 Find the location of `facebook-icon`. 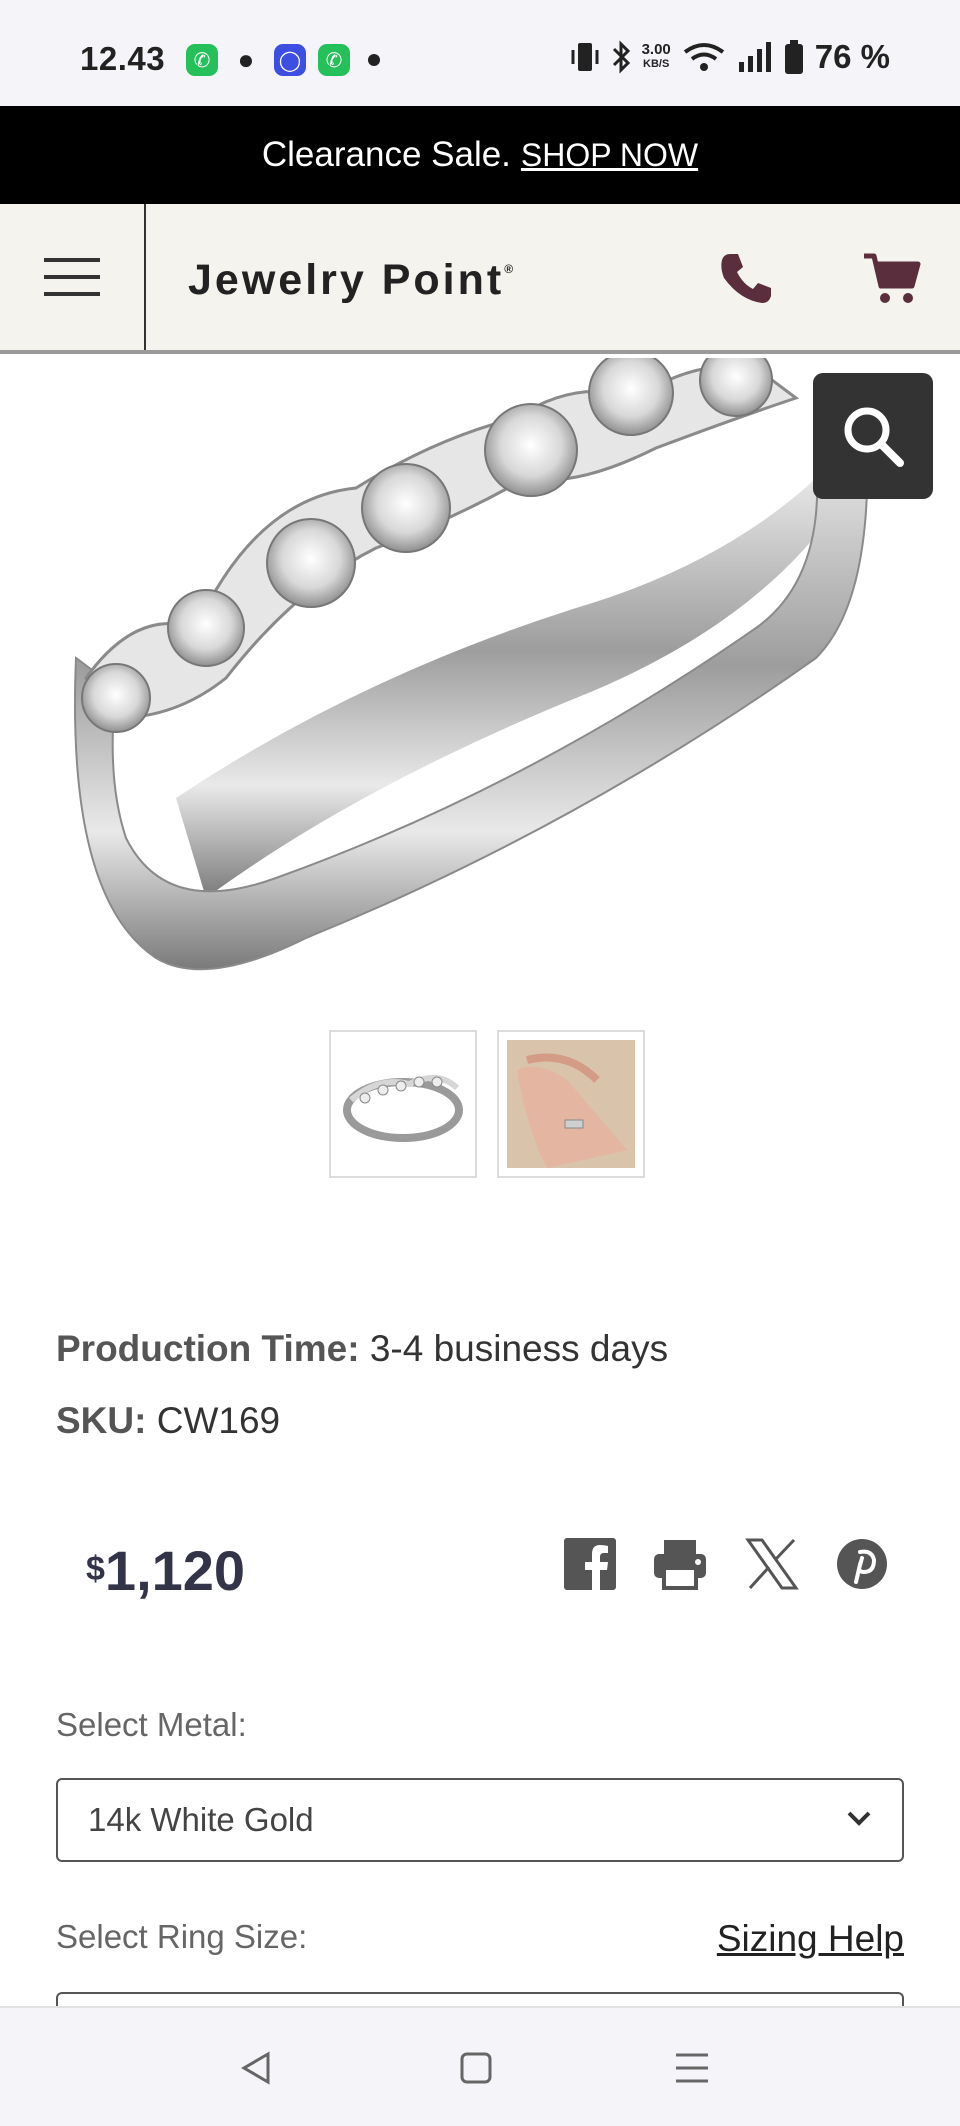

facebook-icon is located at coordinates (590, 1564).